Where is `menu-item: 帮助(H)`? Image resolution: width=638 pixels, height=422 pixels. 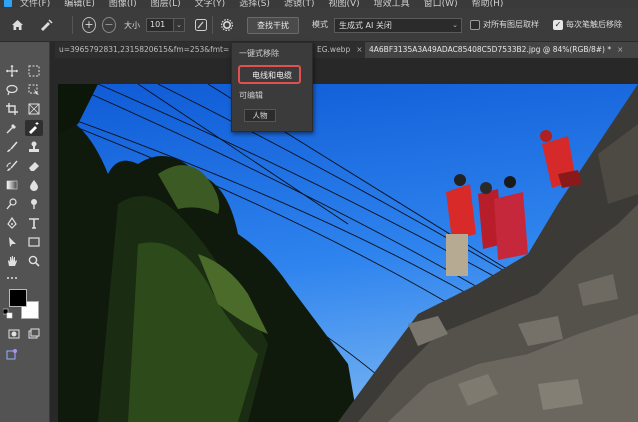
menu-item: 帮助(H) is located at coordinates (488, 4).